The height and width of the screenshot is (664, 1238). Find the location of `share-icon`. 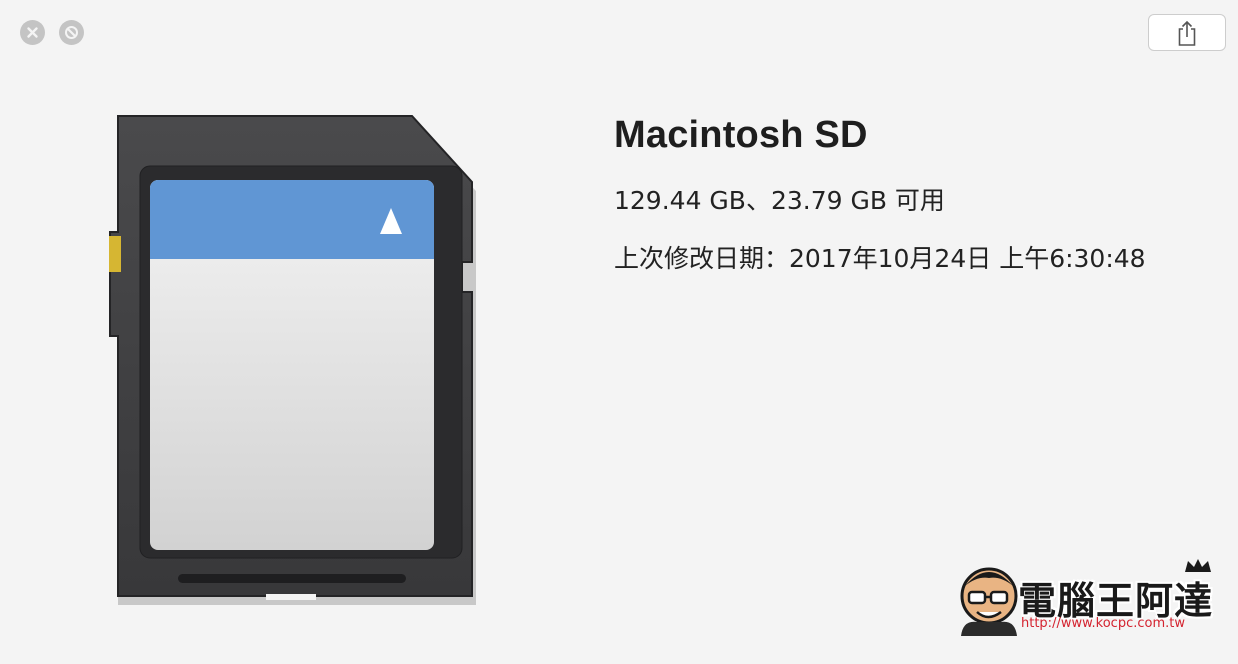

share-icon is located at coordinates (1187, 33).